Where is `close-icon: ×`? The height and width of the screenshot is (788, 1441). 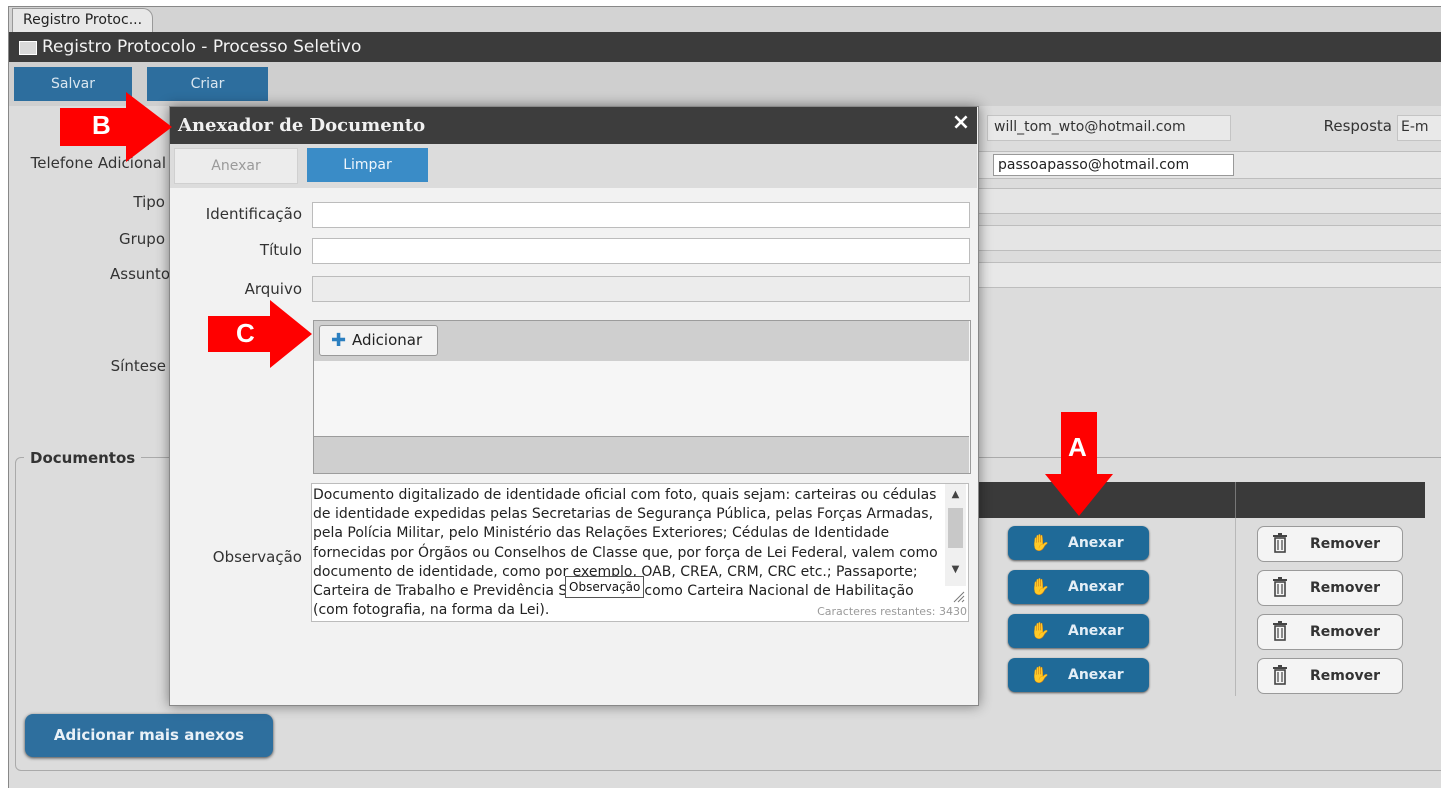 close-icon: × is located at coordinates (961, 123).